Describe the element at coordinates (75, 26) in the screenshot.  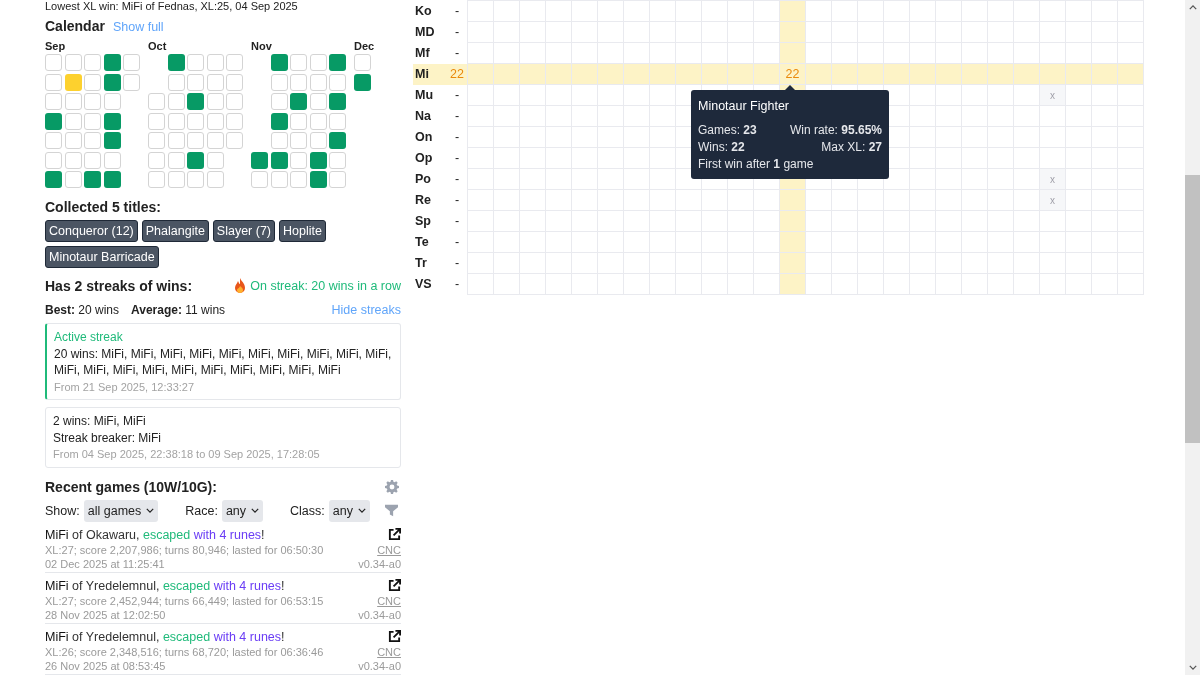
I see `calendar-heading: Calendar` at that location.